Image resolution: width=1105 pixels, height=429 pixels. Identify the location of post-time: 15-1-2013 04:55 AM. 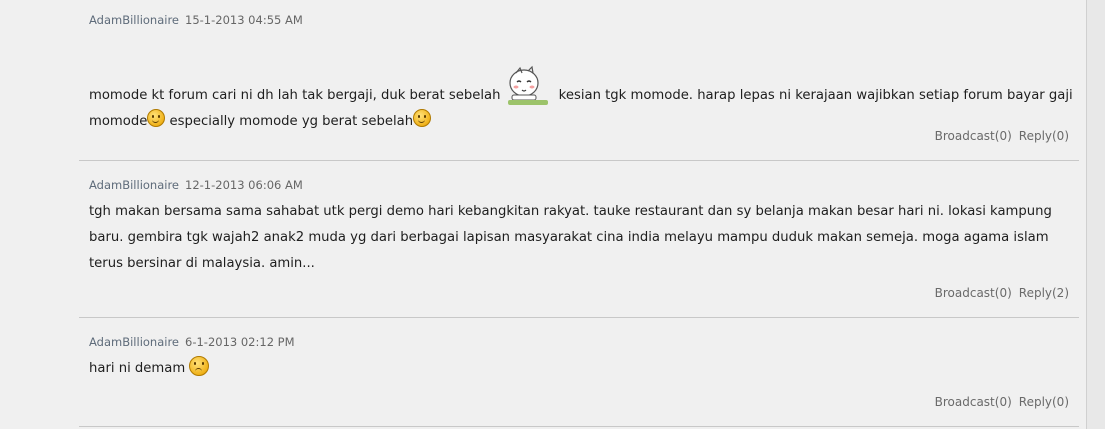
(244, 20).